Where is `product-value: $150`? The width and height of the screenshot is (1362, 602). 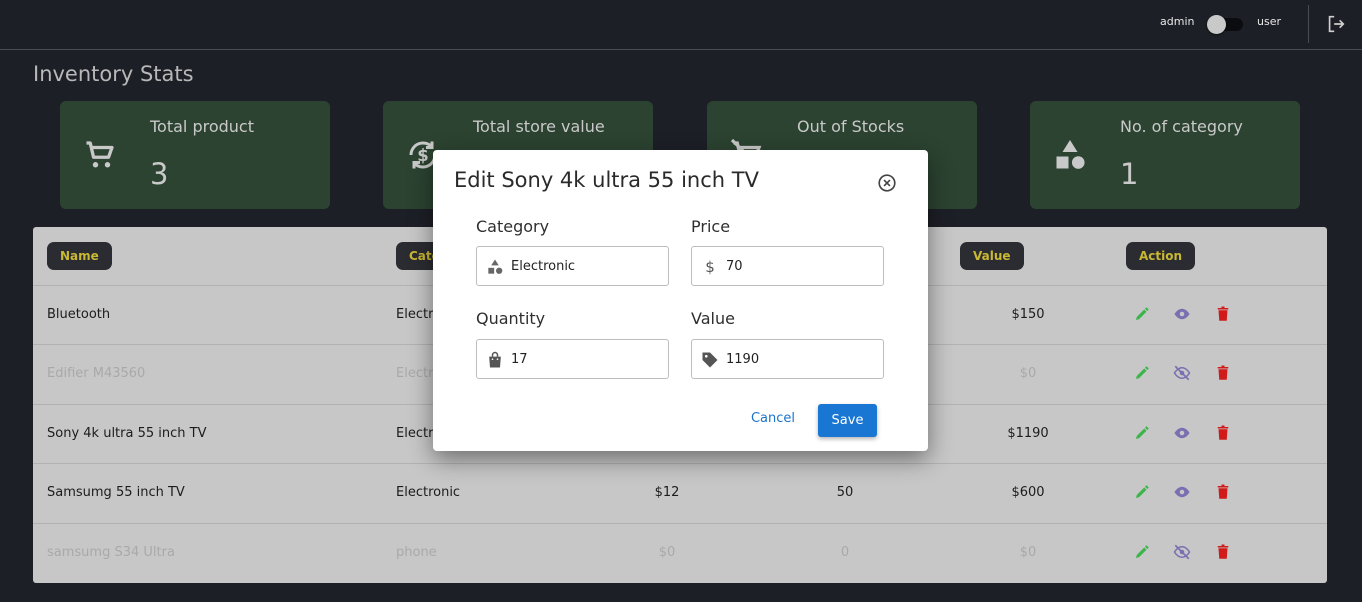
product-value: $150 is located at coordinates (1028, 314).